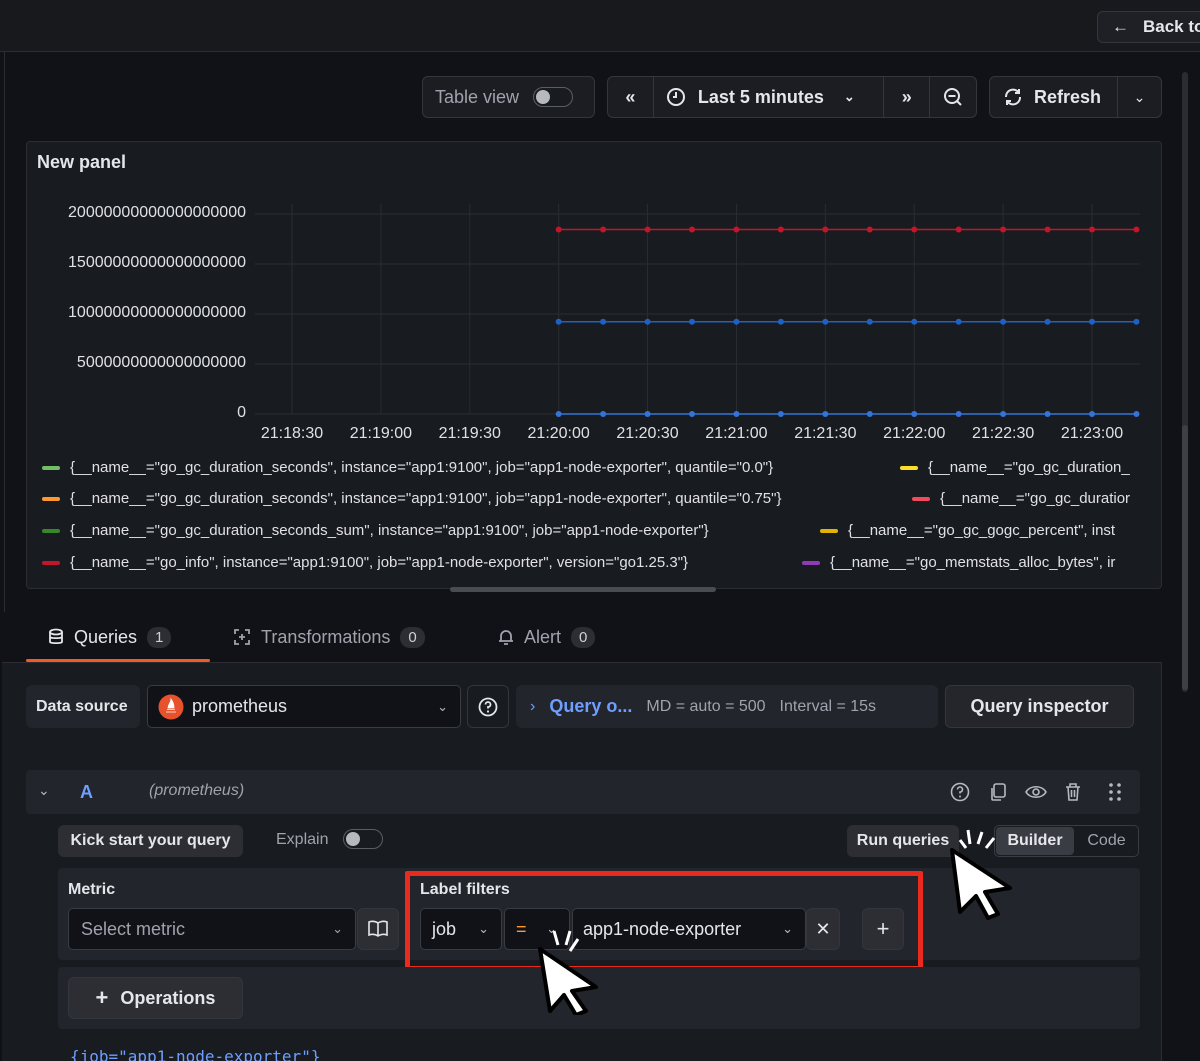 This screenshot has width=1200, height=1061. I want to click on cursor-pointer-icon, so click(568, 972).